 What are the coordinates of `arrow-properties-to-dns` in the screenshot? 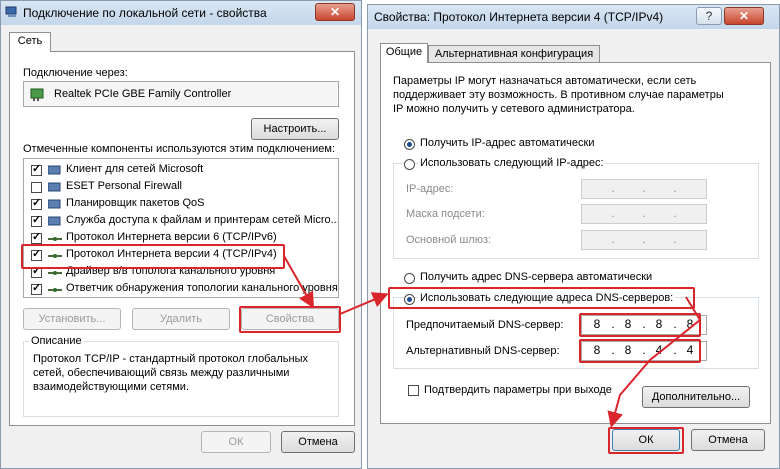 It's located at (364, 303).